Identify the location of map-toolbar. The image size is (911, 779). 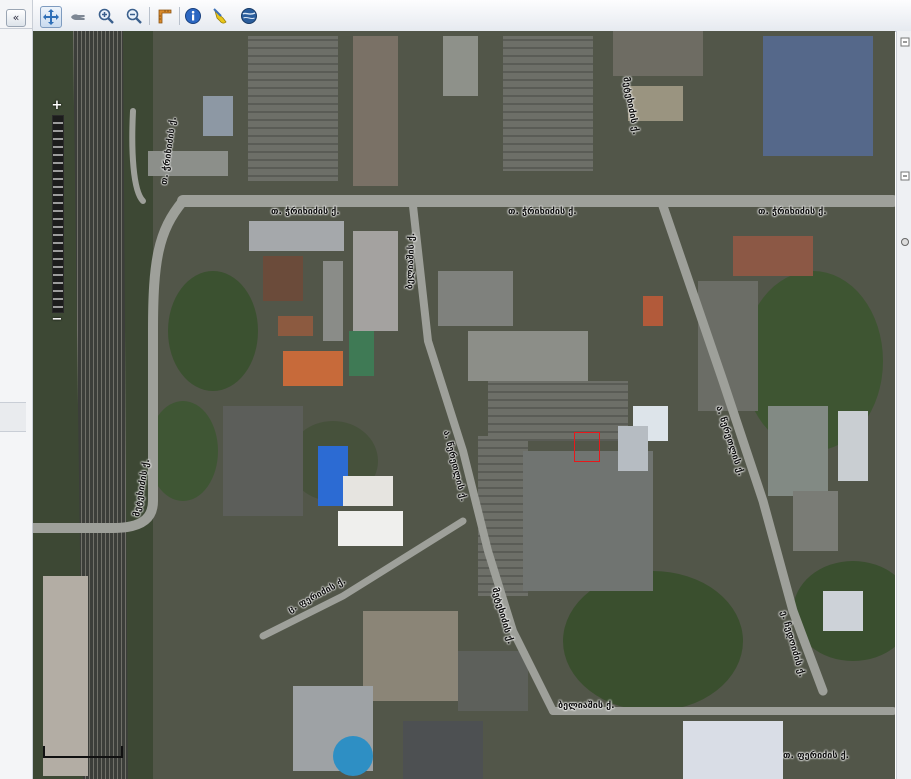
(472, 16).